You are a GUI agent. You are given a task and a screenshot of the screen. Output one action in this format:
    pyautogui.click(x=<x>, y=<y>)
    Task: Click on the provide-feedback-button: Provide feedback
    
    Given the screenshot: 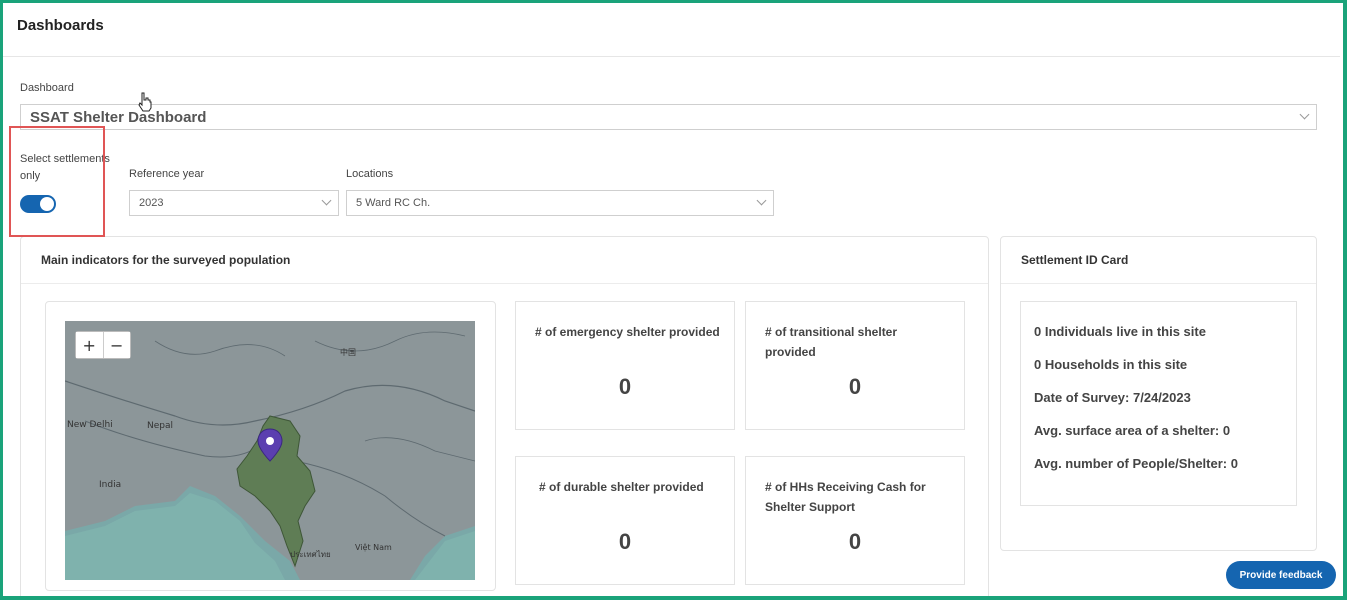 What is the action you would take?
    pyautogui.click(x=1281, y=575)
    